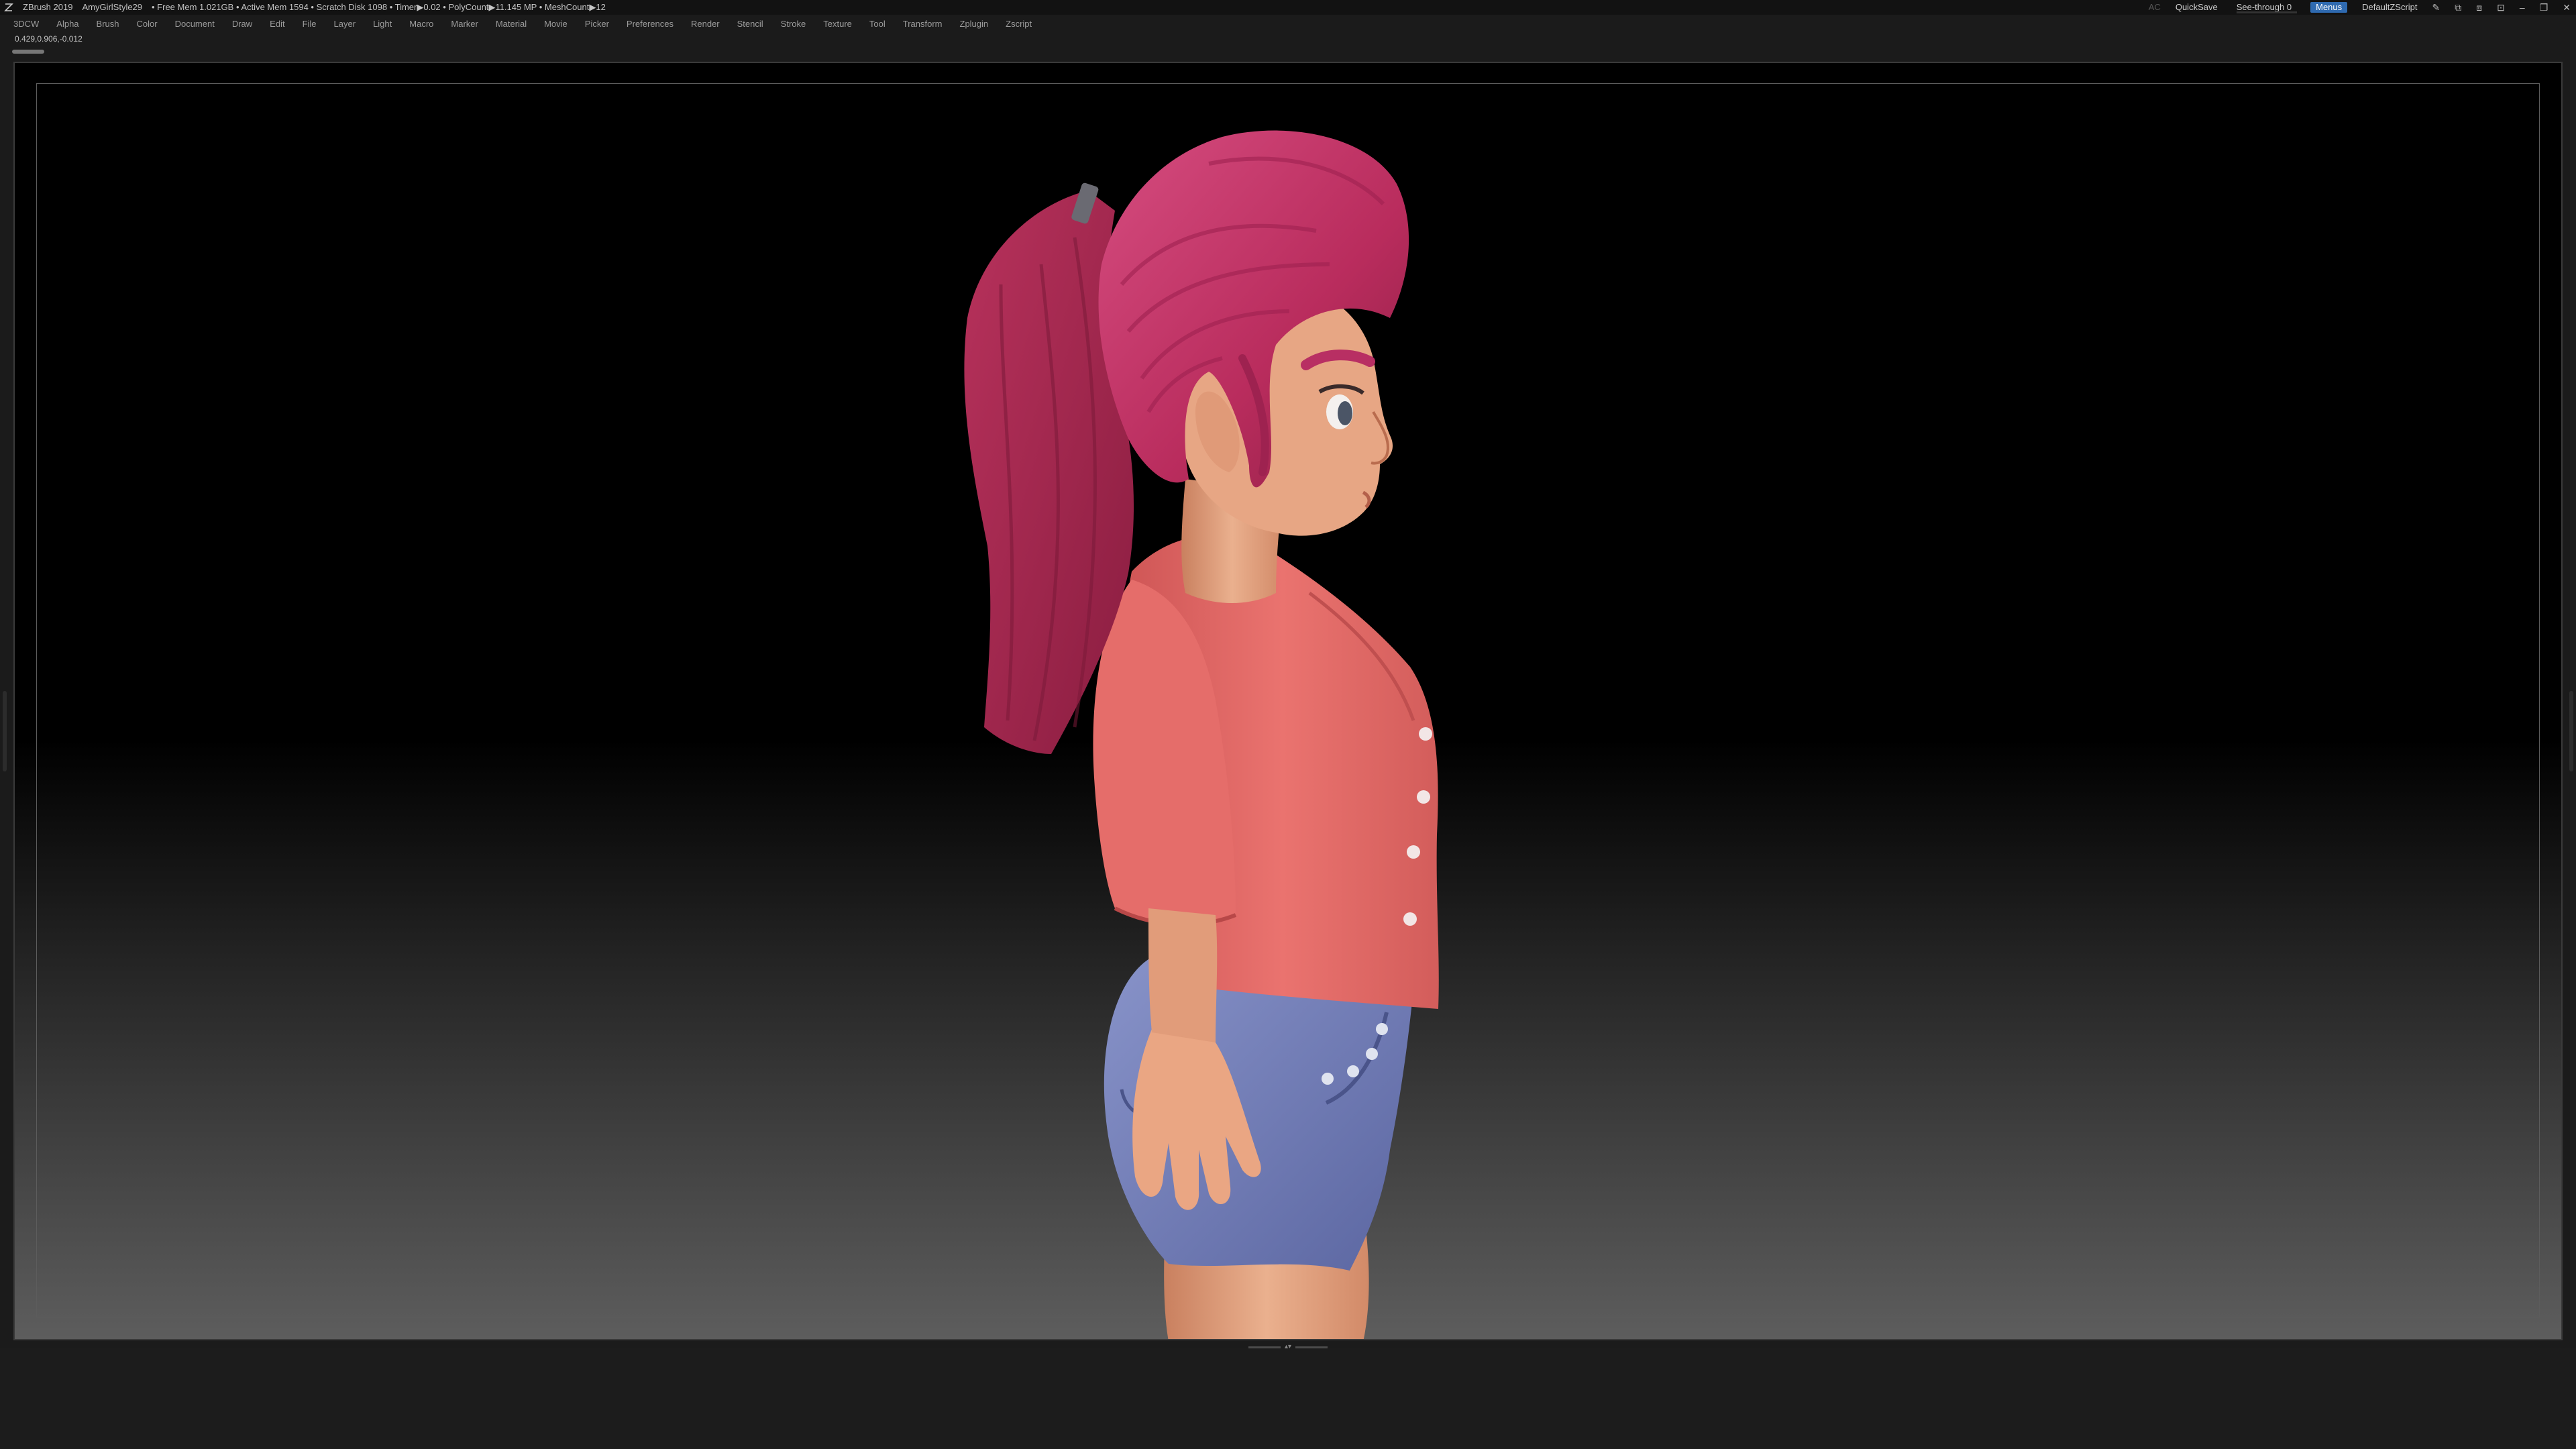 This screenshot has height=1449, width=2576. Describe the element at coordinates (974, 24) in the screenshot. I see `menu-zplugin: Zplugin` at that location.